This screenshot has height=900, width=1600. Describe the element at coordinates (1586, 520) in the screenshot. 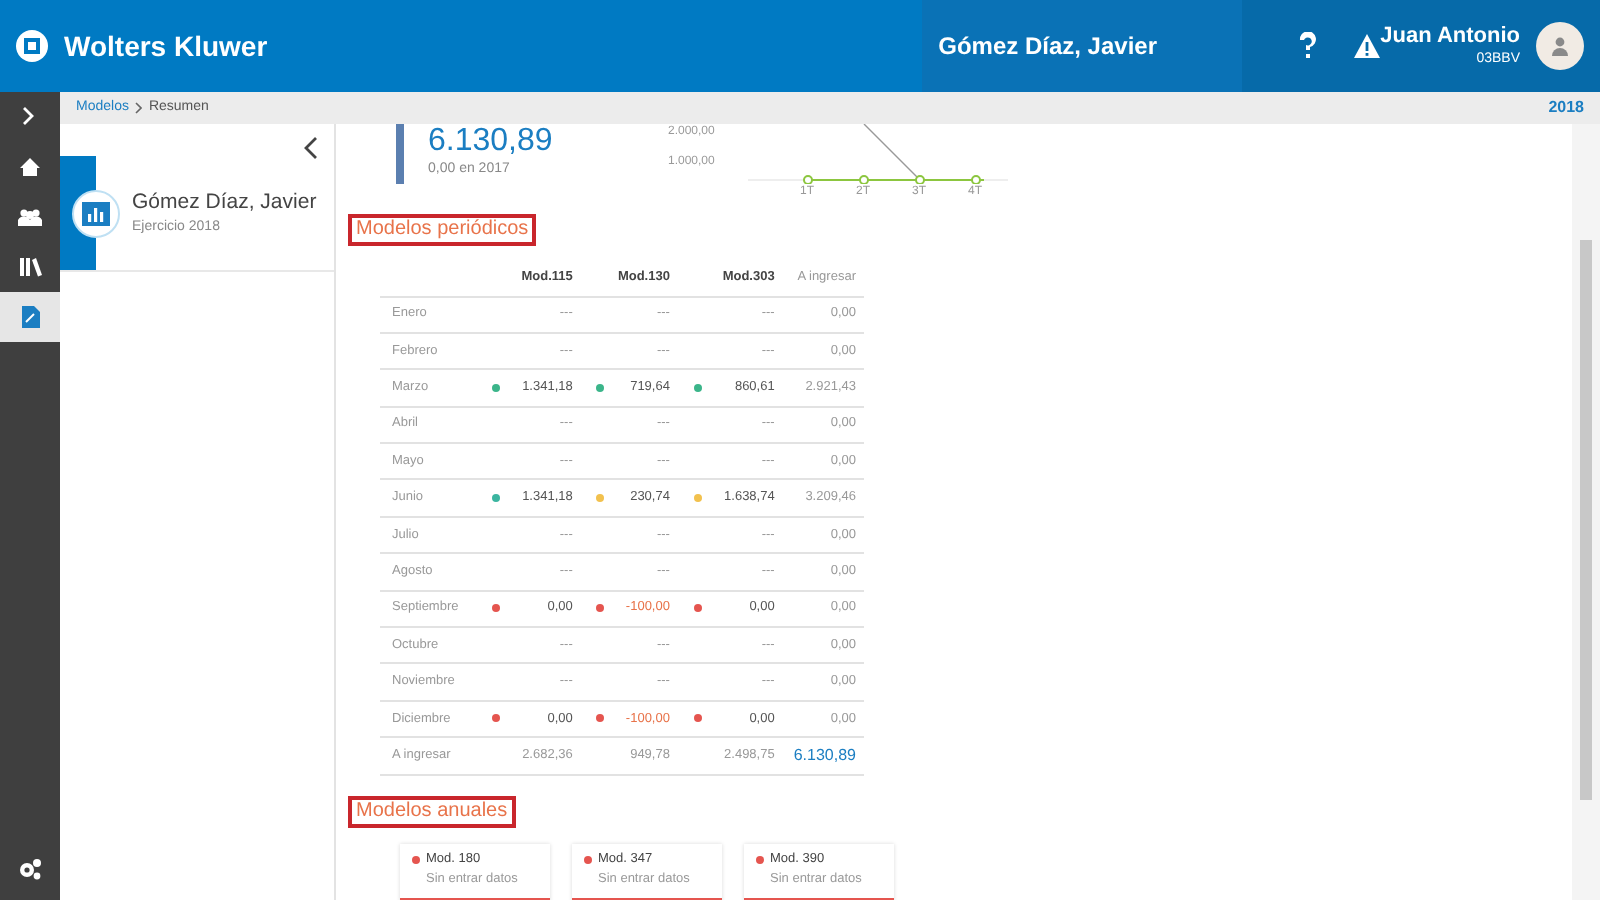

I see `scroll-thumb` at that location.